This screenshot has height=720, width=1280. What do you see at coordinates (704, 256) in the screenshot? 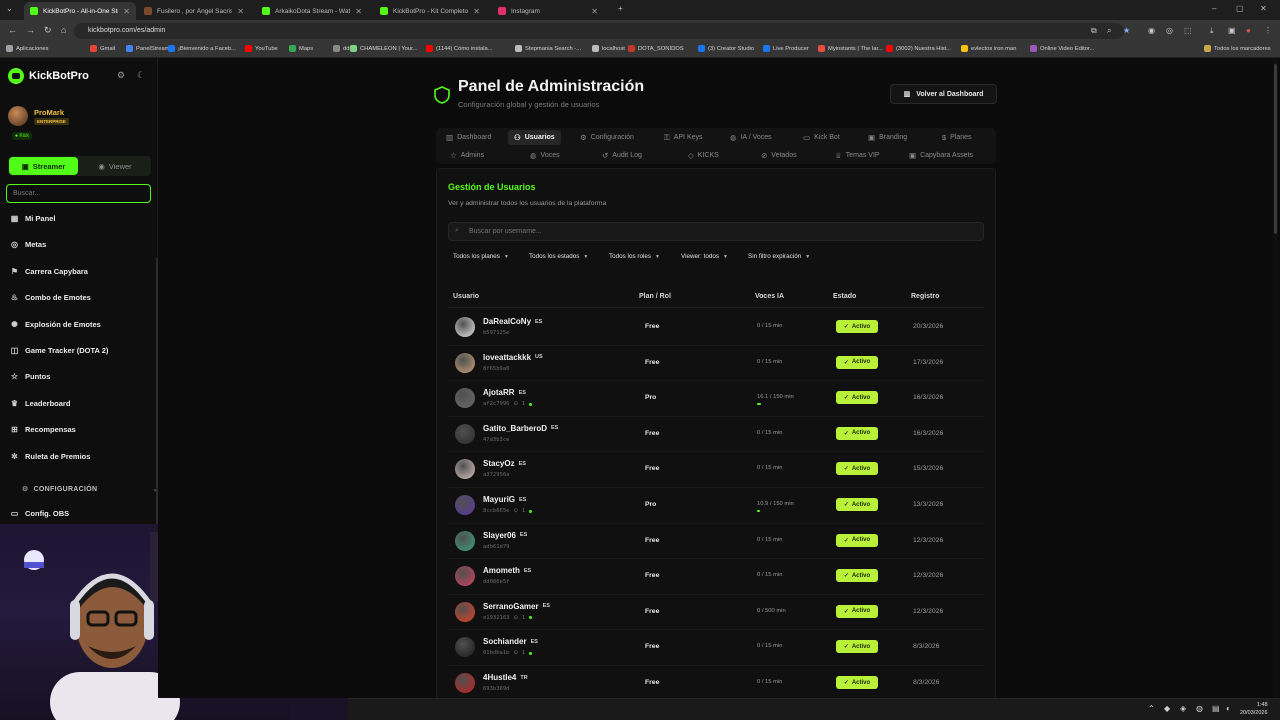
I see `filter-select: Viewer: todos ▼` at bounding box center [704, 256].